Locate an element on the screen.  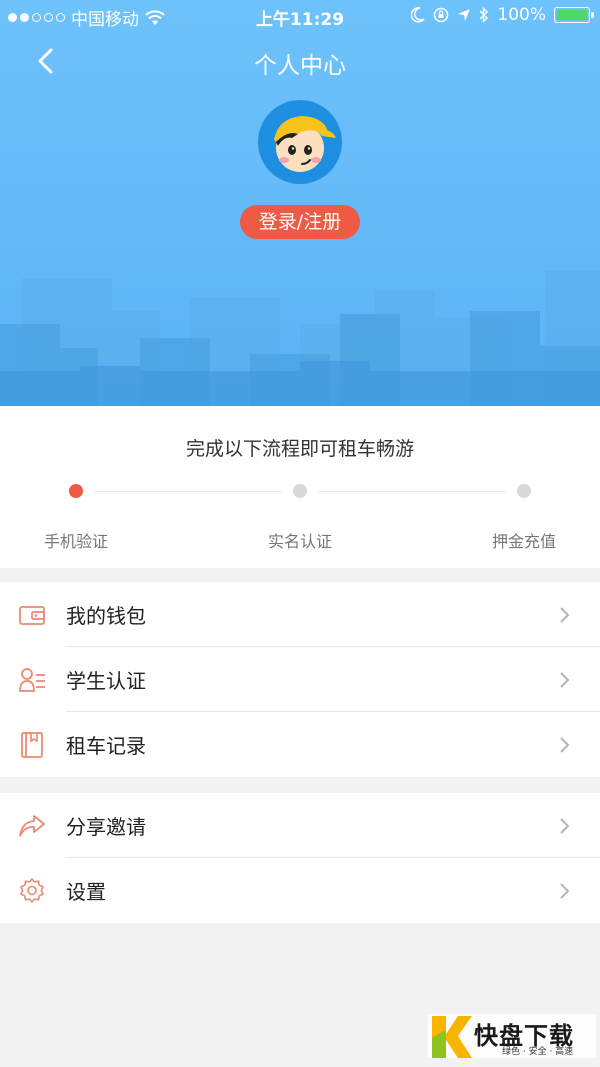
menu-group-other: 分享邀请 设置 is located at coordinates (300, 858).